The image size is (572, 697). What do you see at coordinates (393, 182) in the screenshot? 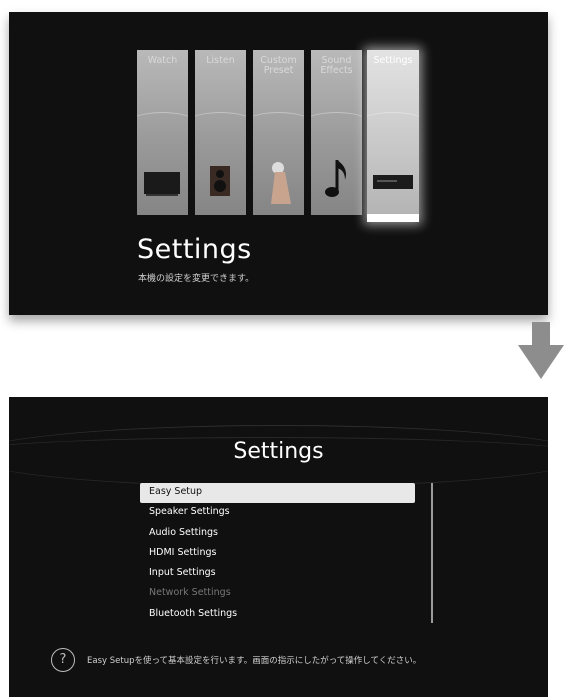
I see `receiver-icon` at bounding box center [393, 182].